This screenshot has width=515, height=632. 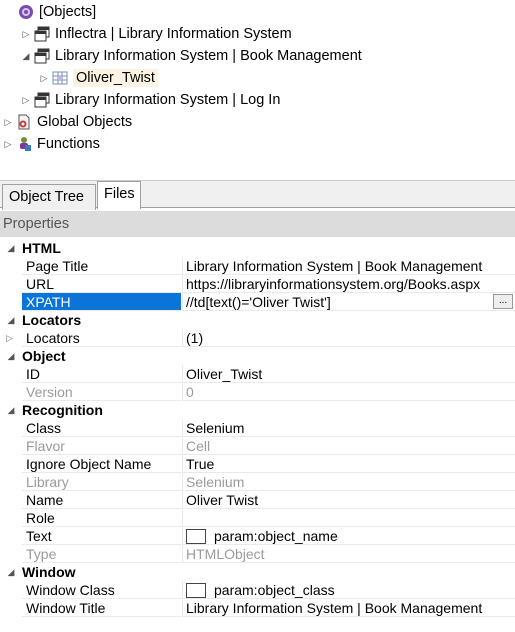 I want to click on property-name: Type, so click(x=101, y=554).